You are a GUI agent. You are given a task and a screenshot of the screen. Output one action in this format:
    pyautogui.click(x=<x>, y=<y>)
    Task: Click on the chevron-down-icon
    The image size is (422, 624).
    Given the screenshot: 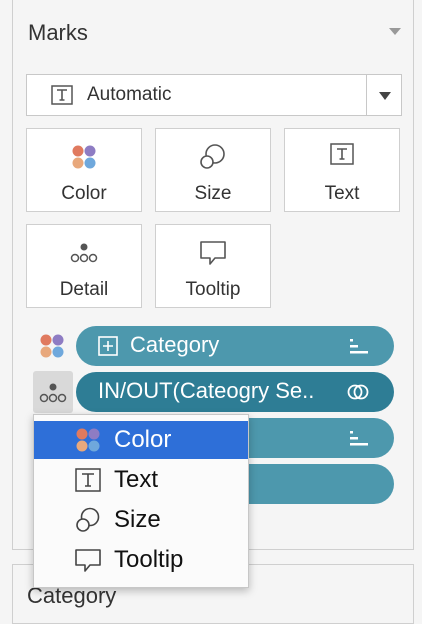 What is the action you would take?
    pyautogui.click(x=385, y=96)
    